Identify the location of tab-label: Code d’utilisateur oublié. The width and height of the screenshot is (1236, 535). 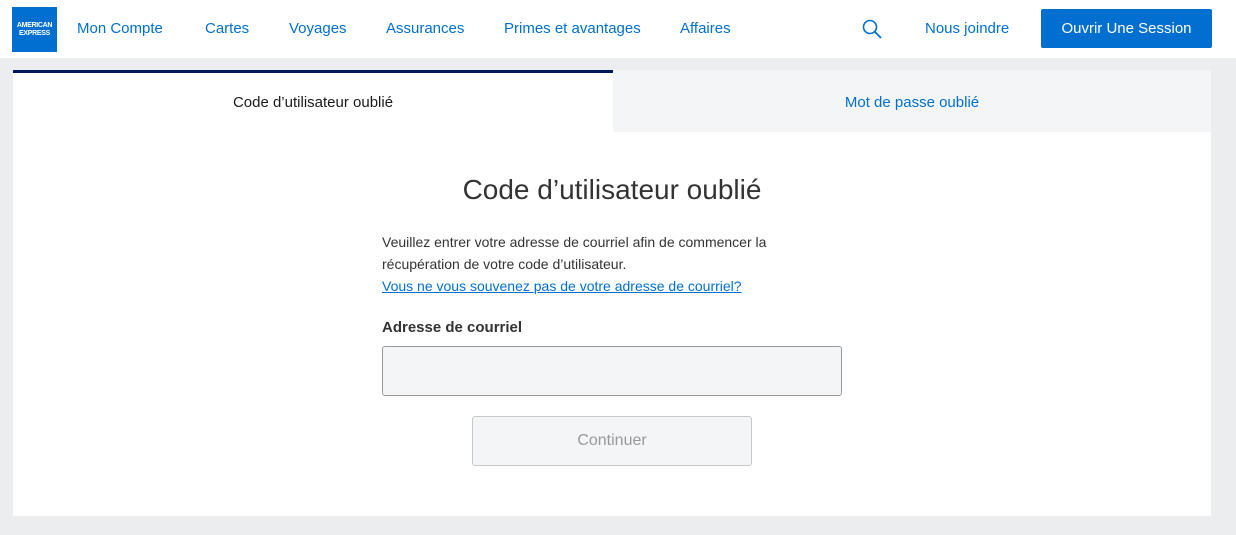
(313, 102).